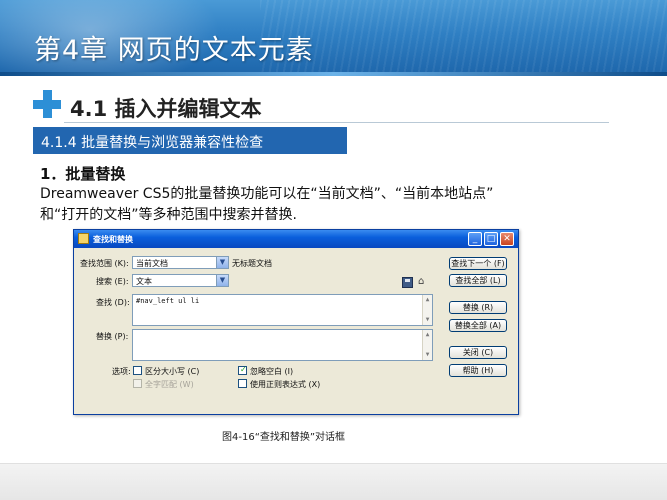 This screenshot has height=500, width=667. I want to click on regex-checkbox, so click(242, 383).